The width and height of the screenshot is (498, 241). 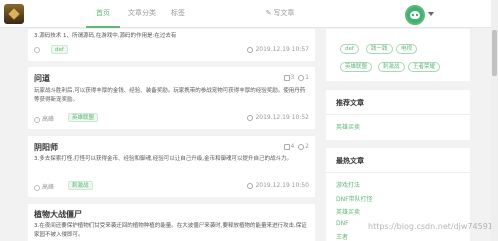 I want to click on hottest-link: 王者, so click(x=342, y=236).